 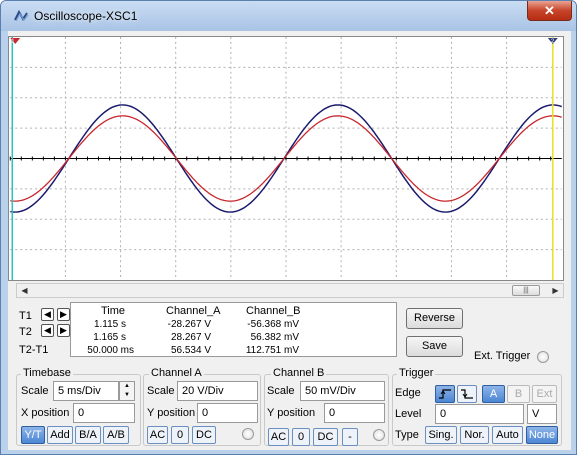 I want to click on t1-right-arrow-icon: ▶, so click(x=63, y=314).